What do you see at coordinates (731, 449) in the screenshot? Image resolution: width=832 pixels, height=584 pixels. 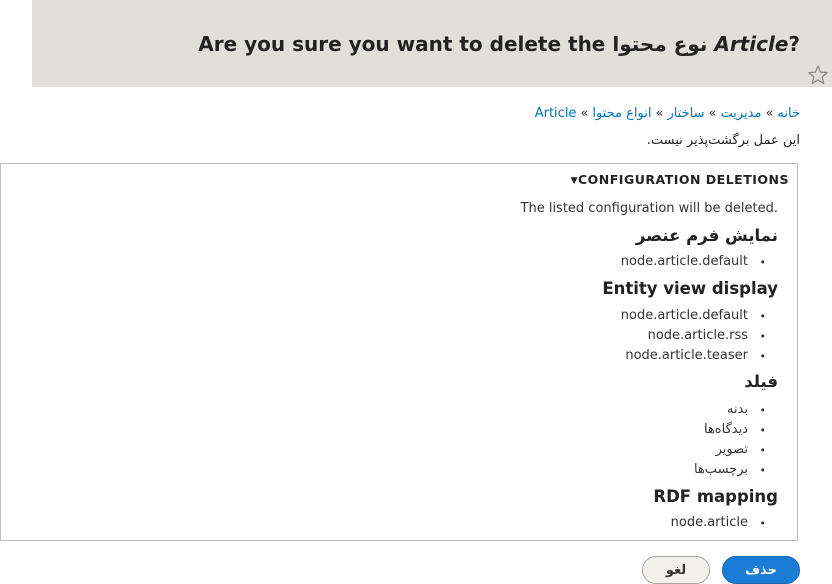 I see `list-item: تصویر` at bounding box center [731, 449].